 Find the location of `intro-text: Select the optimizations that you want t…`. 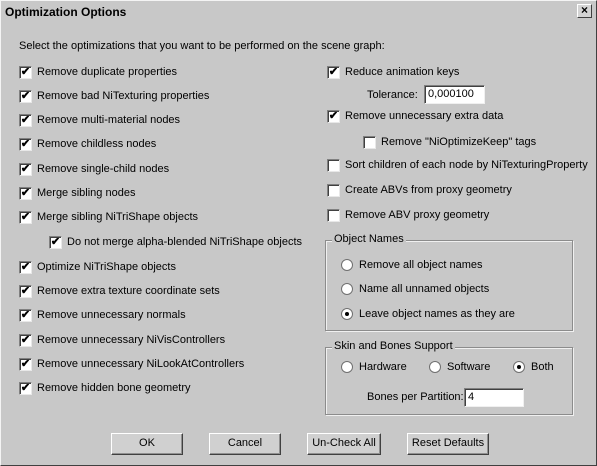

intro-text: Select the optimizations that you want t… is located at coordinates (202, 46).